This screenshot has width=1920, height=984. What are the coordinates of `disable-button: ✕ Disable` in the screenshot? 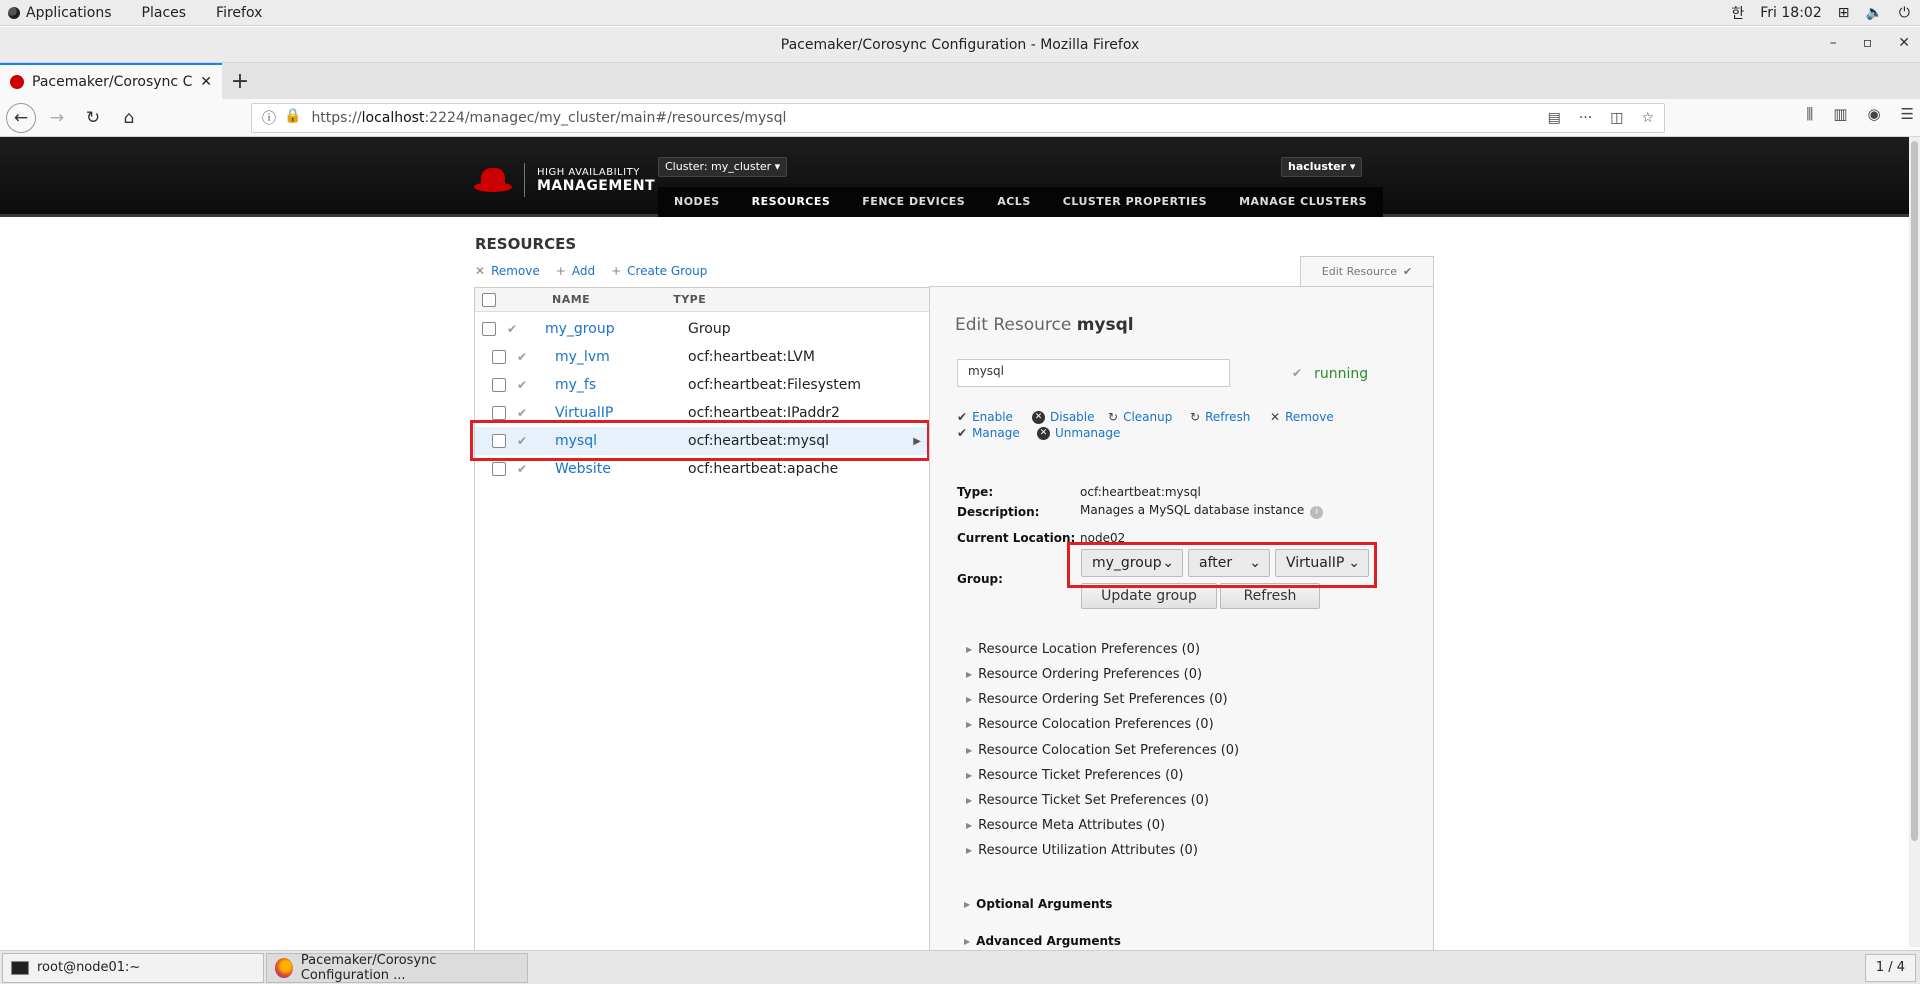 It's located at (1063, 417).